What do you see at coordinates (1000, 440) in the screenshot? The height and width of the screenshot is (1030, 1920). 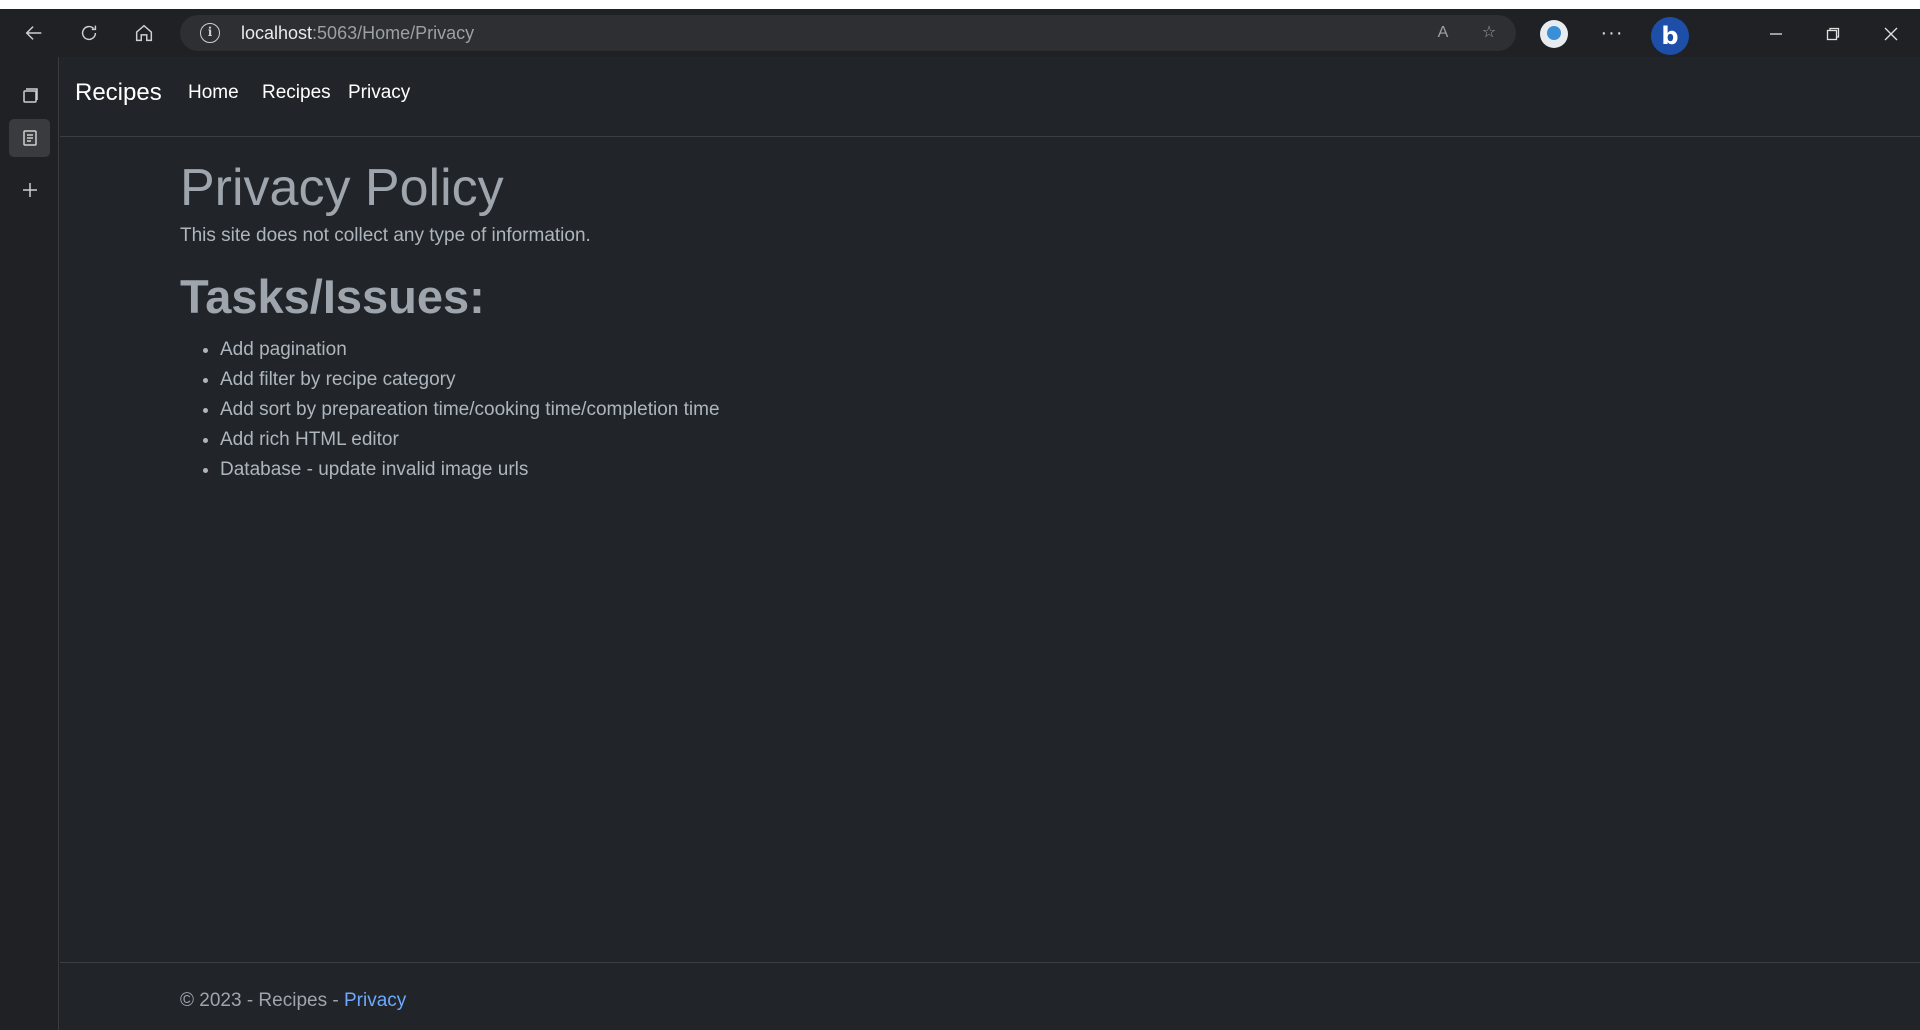 I see `list-item: Add rich HTML editor` at bounding box center [1000, 440].